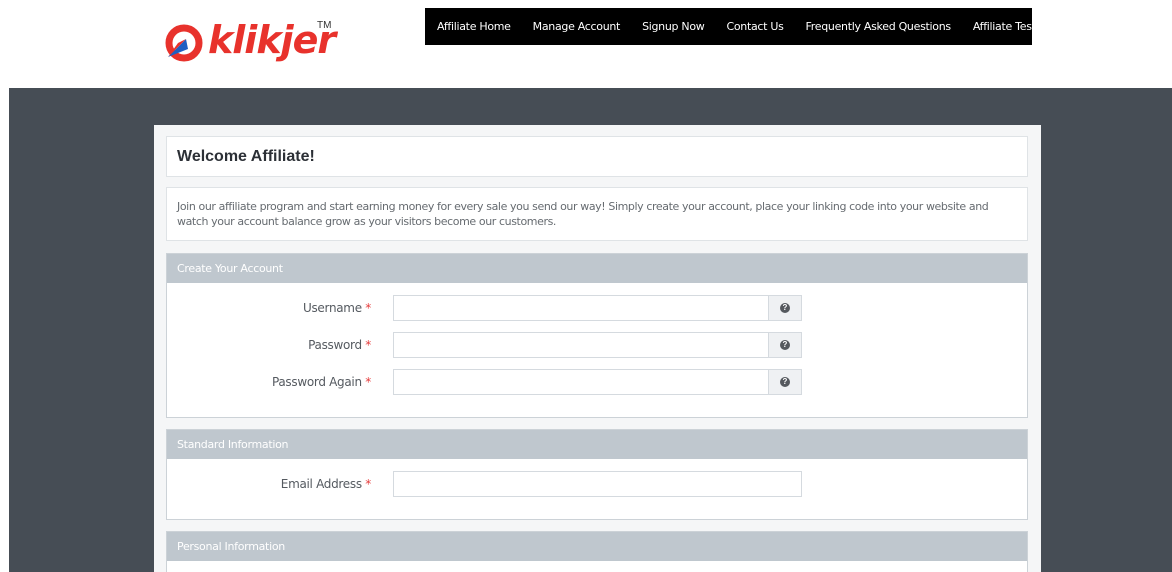 Image resolution: width=1172 pixels, height=572 pixels. What do you see at coordinates (581, 308) in the screenshot?
I see `username-input` at bounding box center [581, 308].